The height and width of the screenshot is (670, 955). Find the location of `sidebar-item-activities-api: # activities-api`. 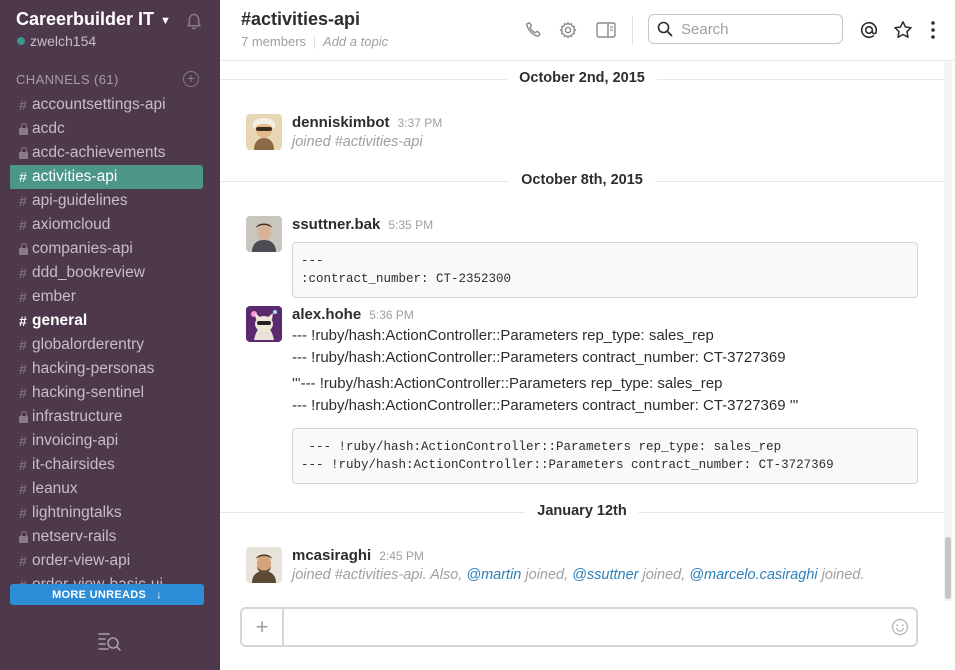

sidebar-item-activities-api: # activities-api is located at coordinates (106, 177).